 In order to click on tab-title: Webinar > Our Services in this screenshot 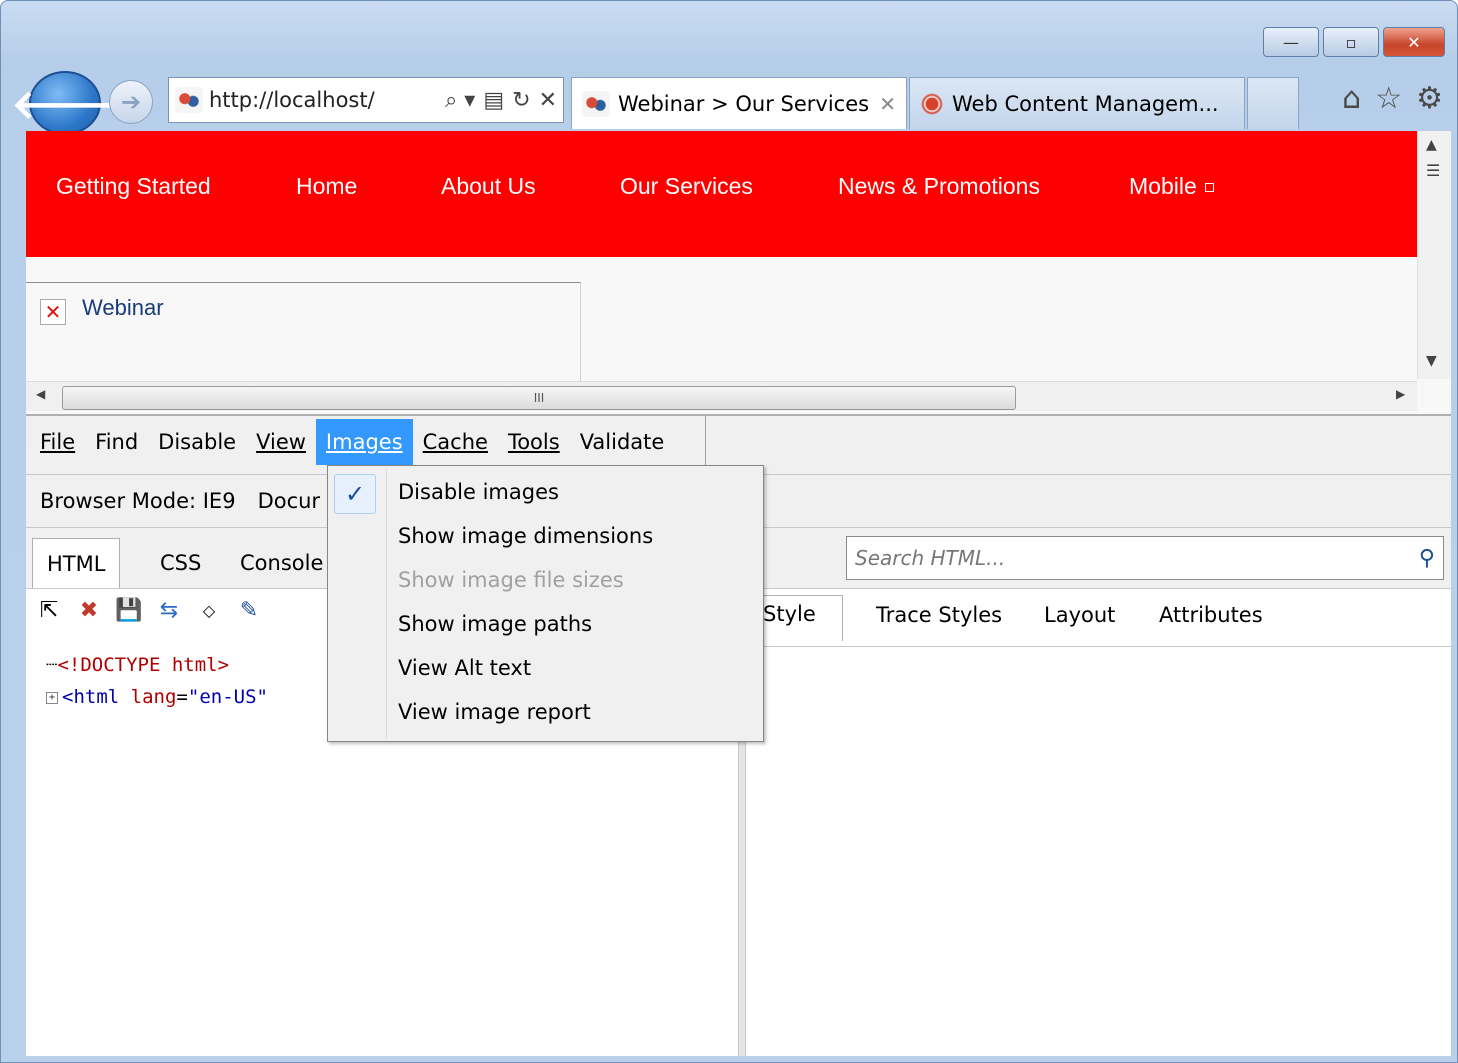, I will do `click(744, 103)`.